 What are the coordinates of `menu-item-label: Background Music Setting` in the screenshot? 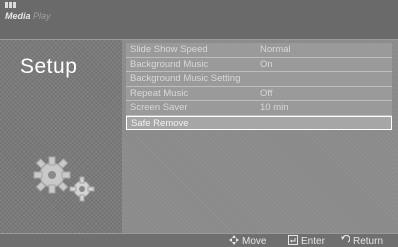 It's located at (185, 78).